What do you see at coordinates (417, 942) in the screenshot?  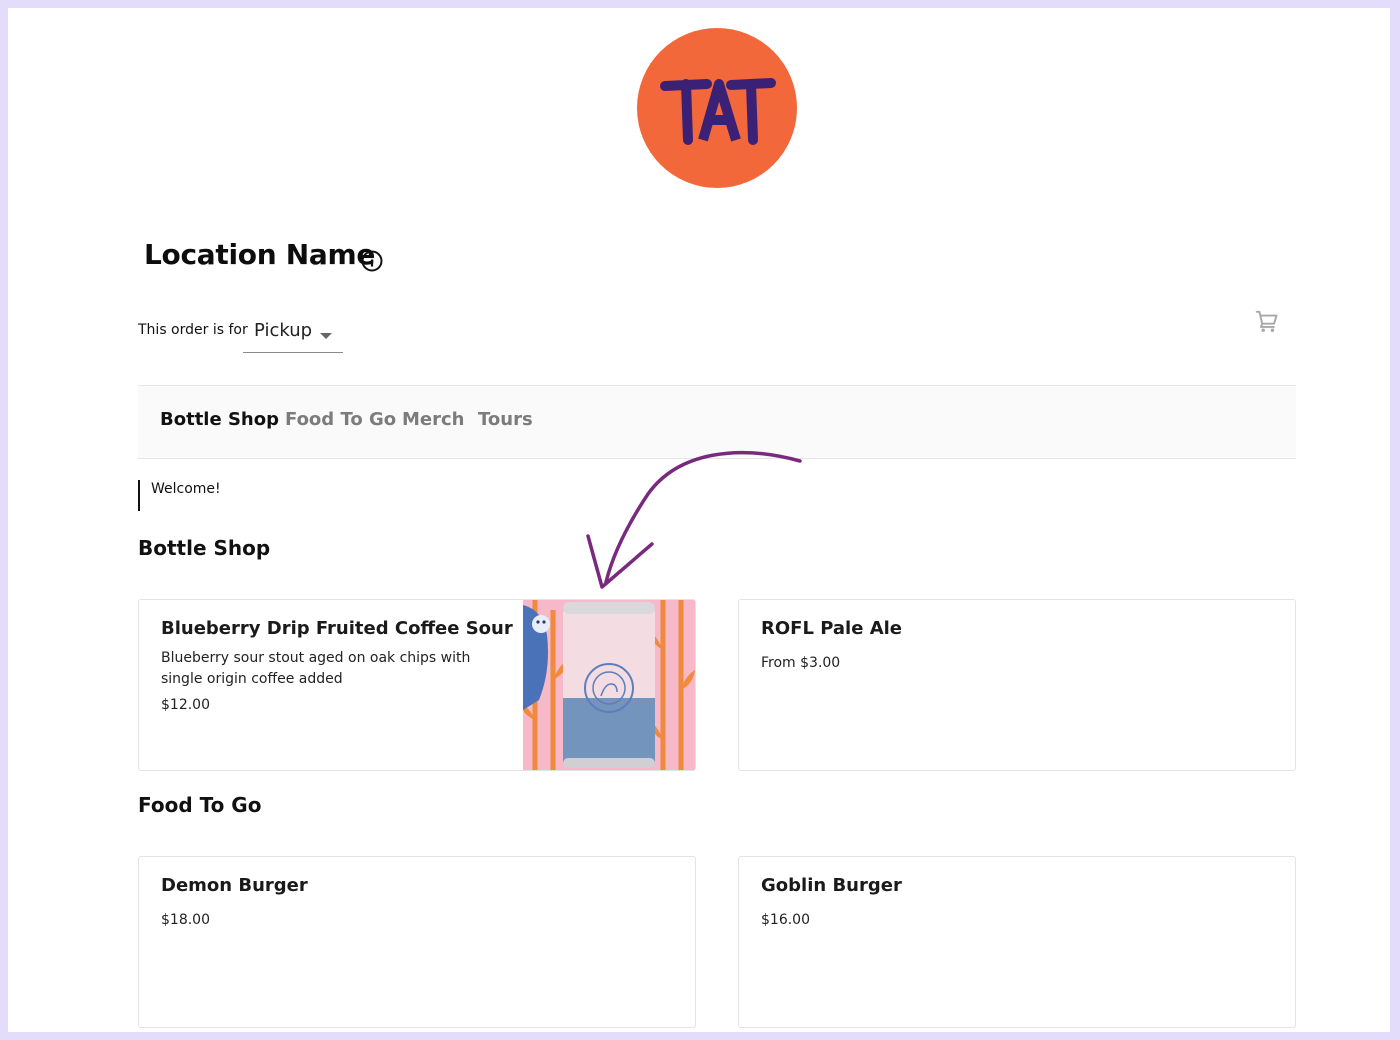 I see `menu-item-card: Demon Burger $18.00` at bounding box center [417, 942].